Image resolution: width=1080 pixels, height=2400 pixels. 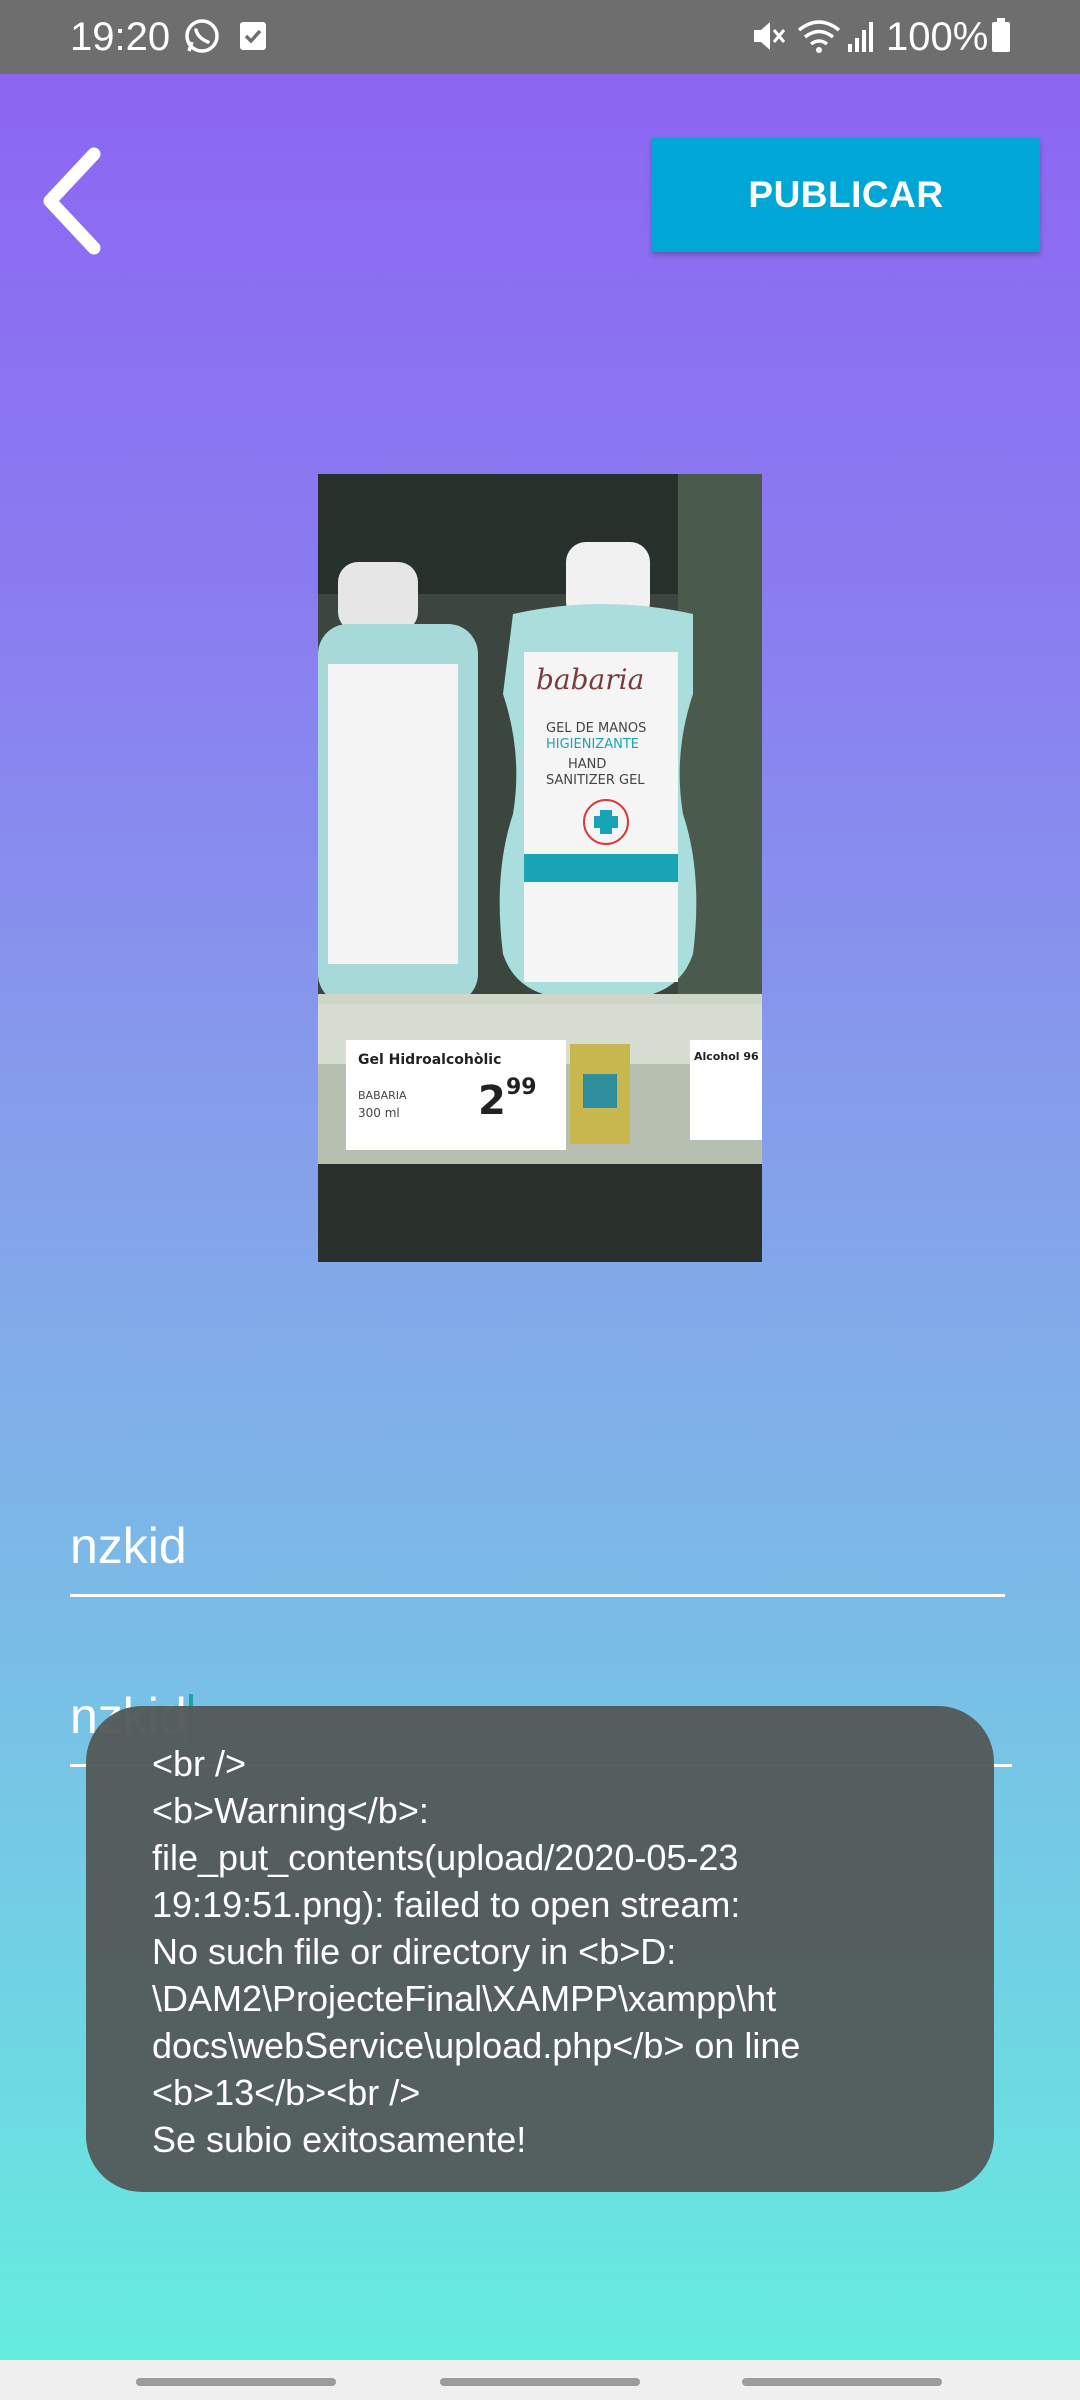 I want to click on svg-text: HIGIENIZANTE, so click(x=592, y=744).